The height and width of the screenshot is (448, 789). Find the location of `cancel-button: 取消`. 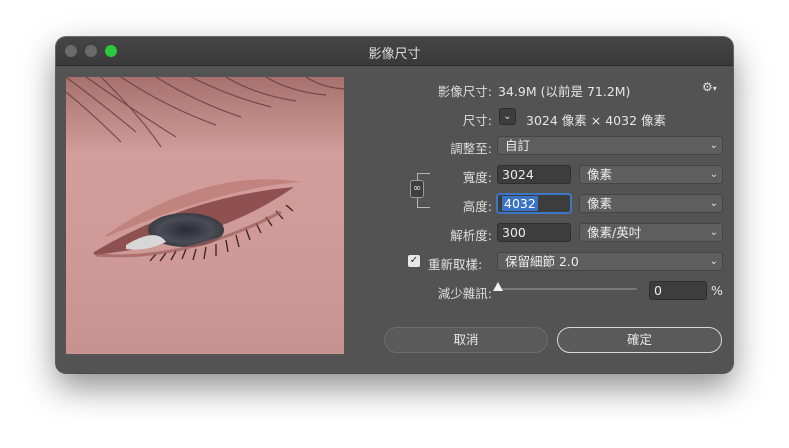

cancel-button: 取消 is located at coordinates (466, 340).